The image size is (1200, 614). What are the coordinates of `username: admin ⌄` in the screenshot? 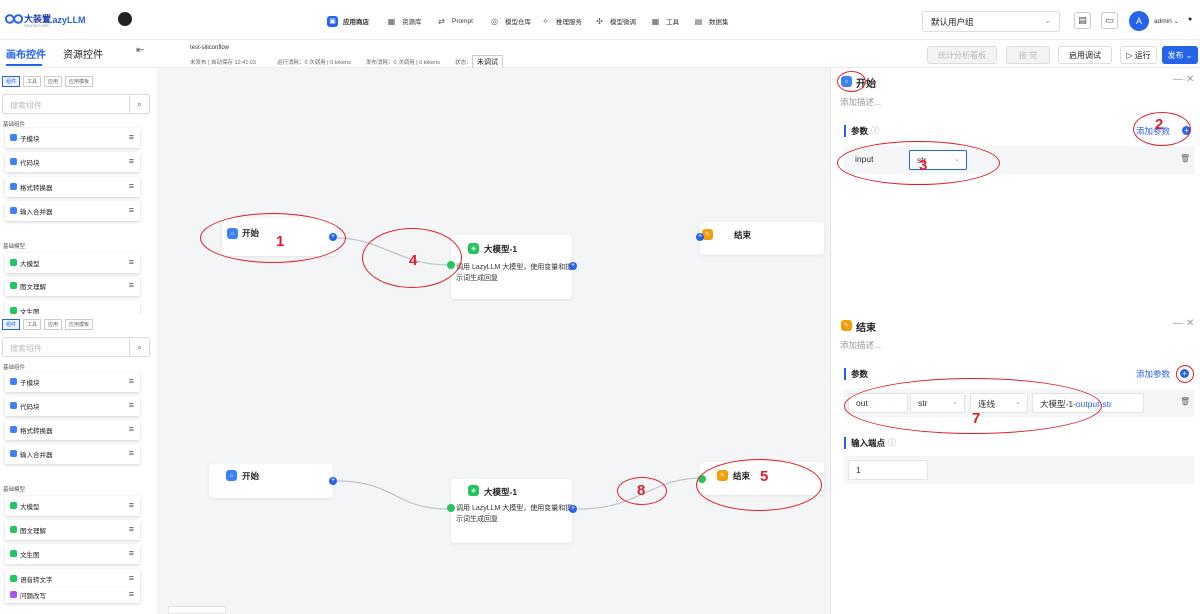 It's located at (1166, 21).